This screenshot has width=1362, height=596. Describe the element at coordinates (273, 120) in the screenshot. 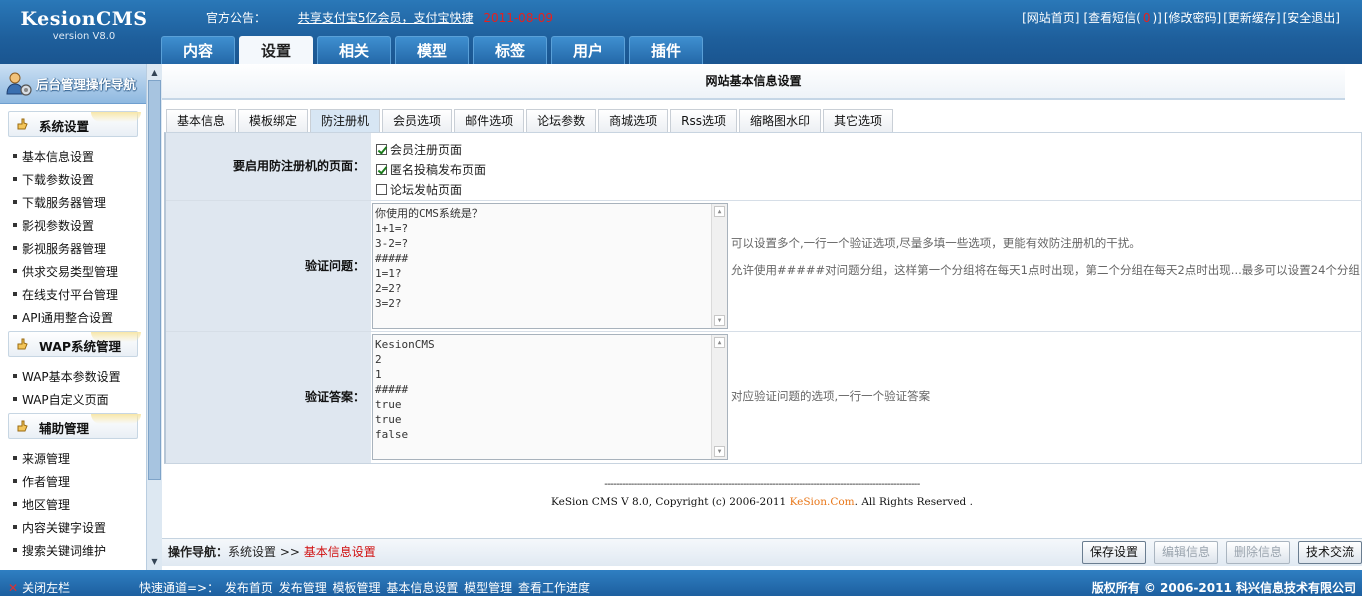

I see `subtab-template: 模板绑定` at that location.